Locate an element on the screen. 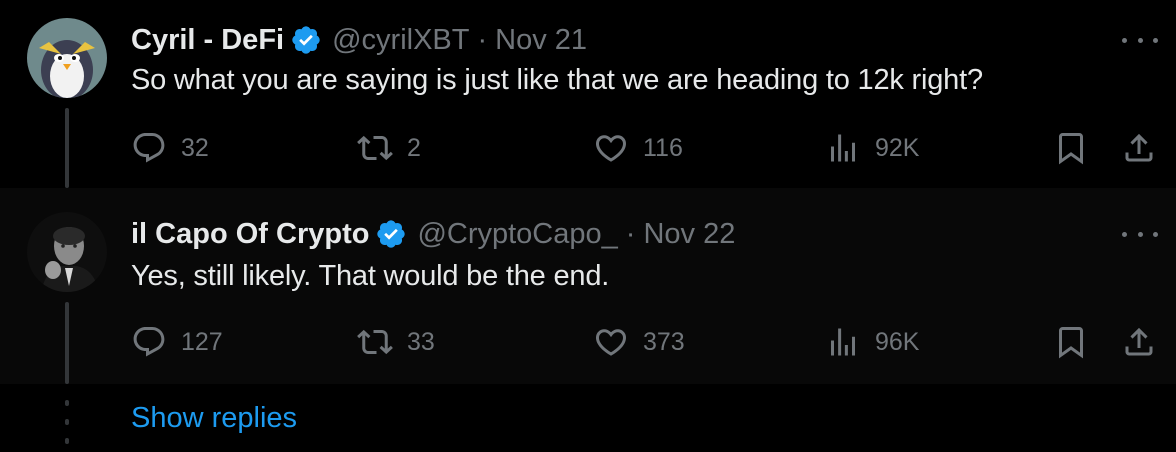  retweet-count: 33 is located at coordinates (421, 341).